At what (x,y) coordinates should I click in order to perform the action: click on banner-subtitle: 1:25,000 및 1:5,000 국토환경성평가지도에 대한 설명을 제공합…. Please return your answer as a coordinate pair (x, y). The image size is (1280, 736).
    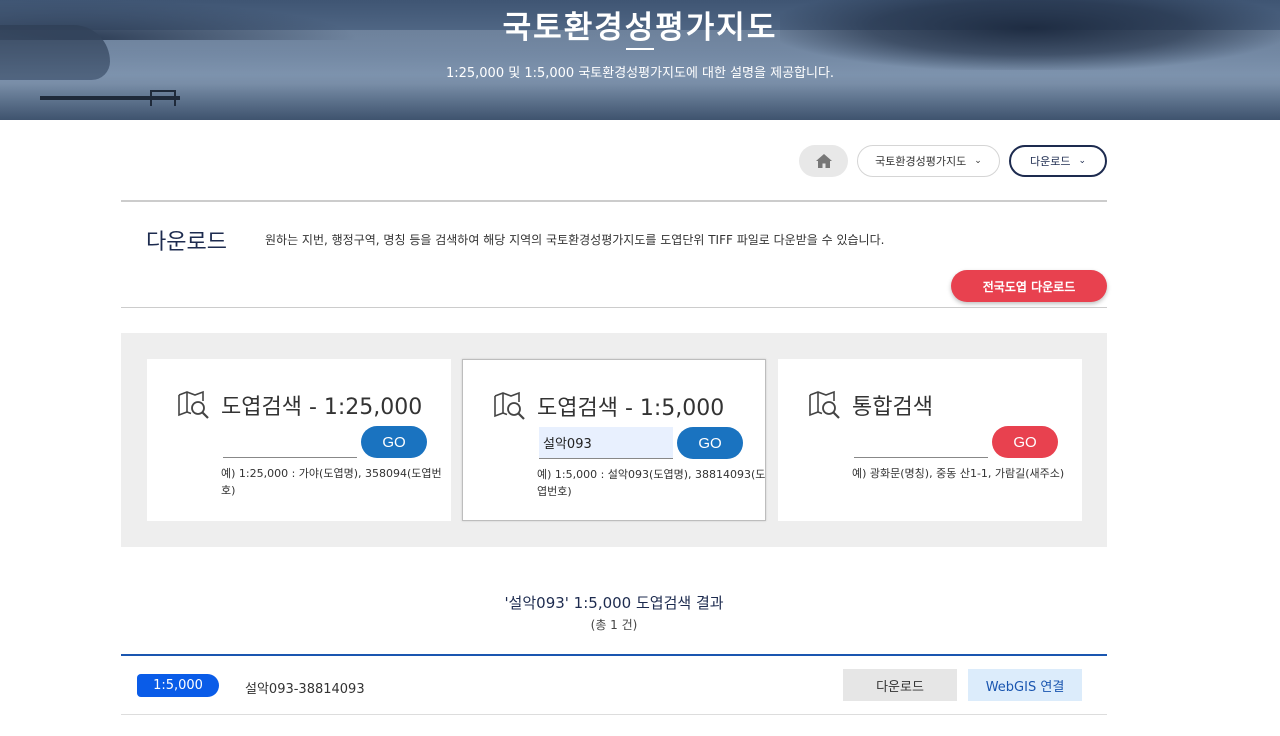
    Looking at the image, I should click on (640, 73).